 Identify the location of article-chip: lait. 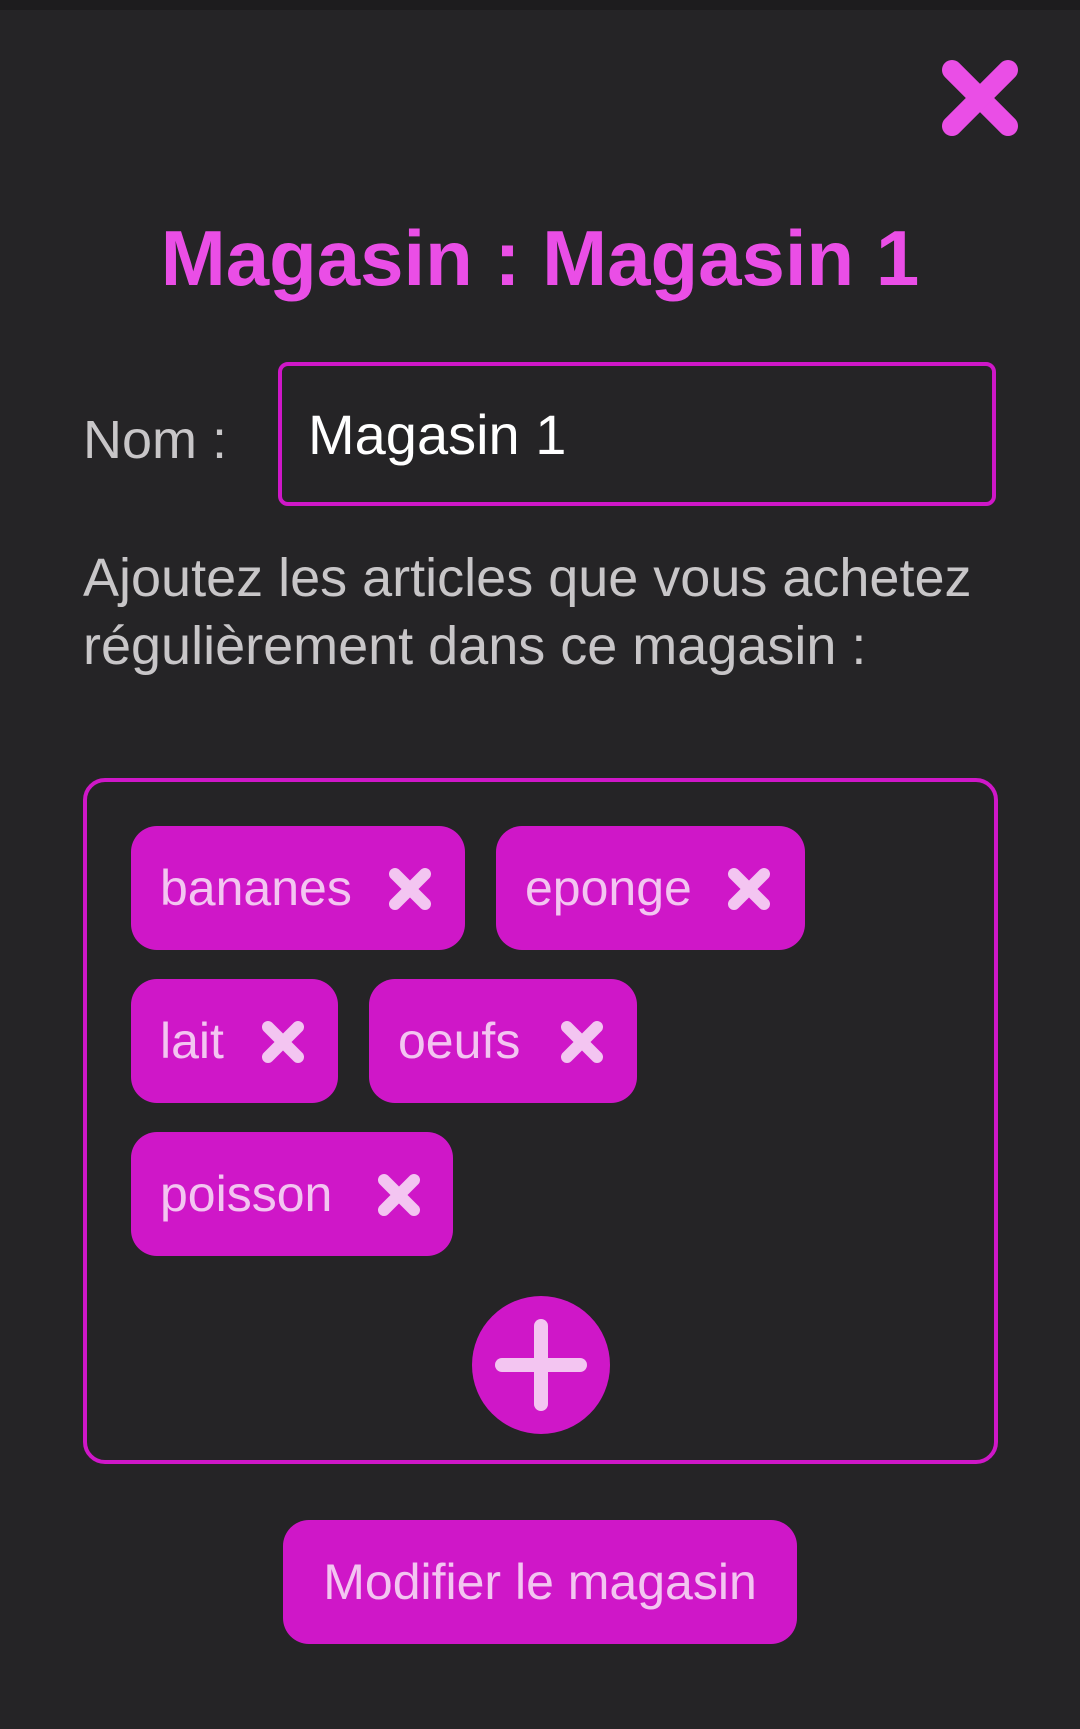
(234, 1041).